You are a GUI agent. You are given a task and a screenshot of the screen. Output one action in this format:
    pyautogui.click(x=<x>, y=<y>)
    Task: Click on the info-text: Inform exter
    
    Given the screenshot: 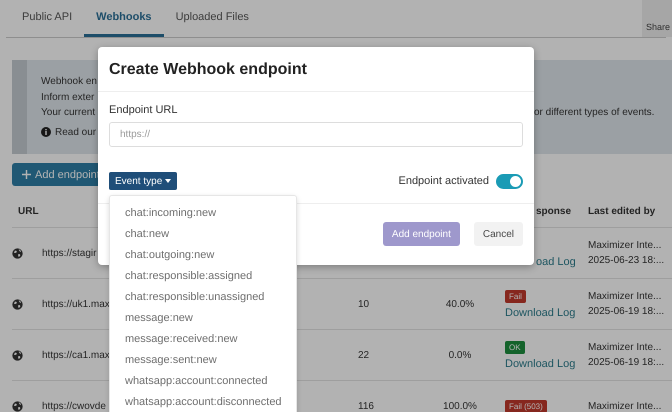 What is the action you would take?
    pyautogui.click(x=67, y=97)
    